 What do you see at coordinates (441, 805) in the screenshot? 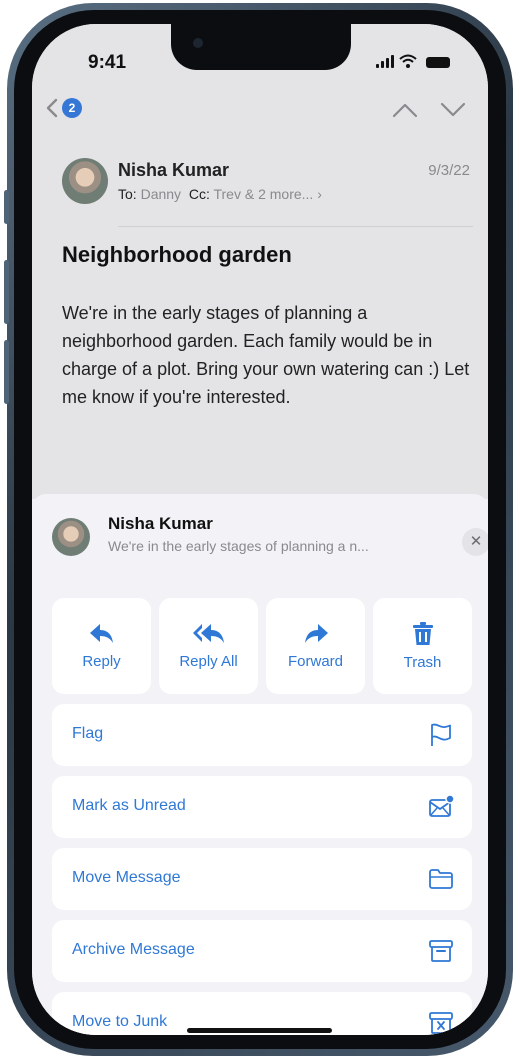
I see `unread-envelope-icon` at bounding box center [441, 805].